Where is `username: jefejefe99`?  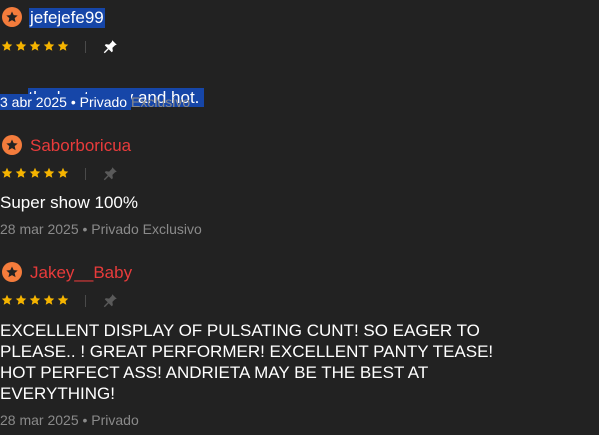 username: jefejefe99 is located at coordinates (67, 18).